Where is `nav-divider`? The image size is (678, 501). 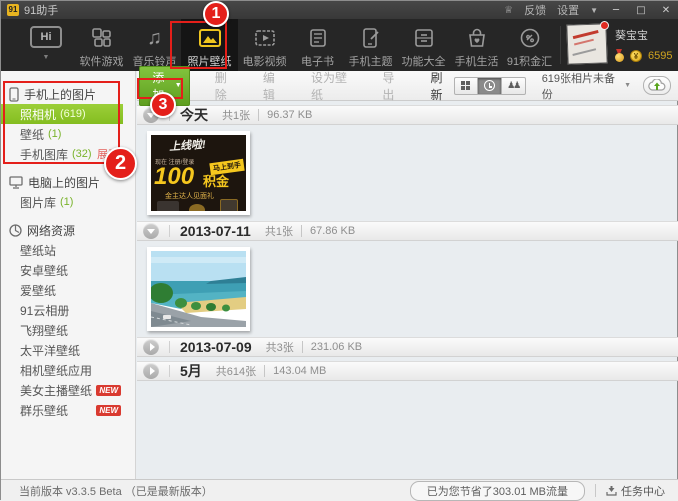
nav-divider is located at coordinates (560, 45).